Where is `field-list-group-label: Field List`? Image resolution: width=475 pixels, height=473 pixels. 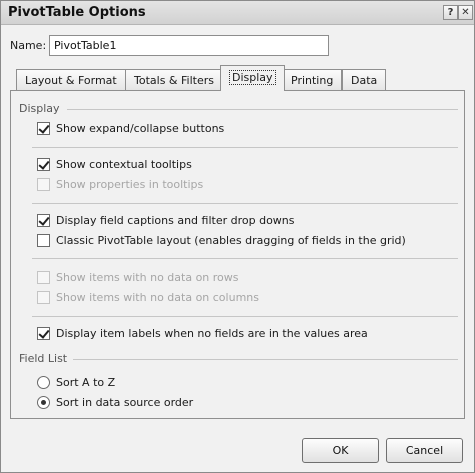 field-list-group-label: Field List is located at coordinates (43, 358).